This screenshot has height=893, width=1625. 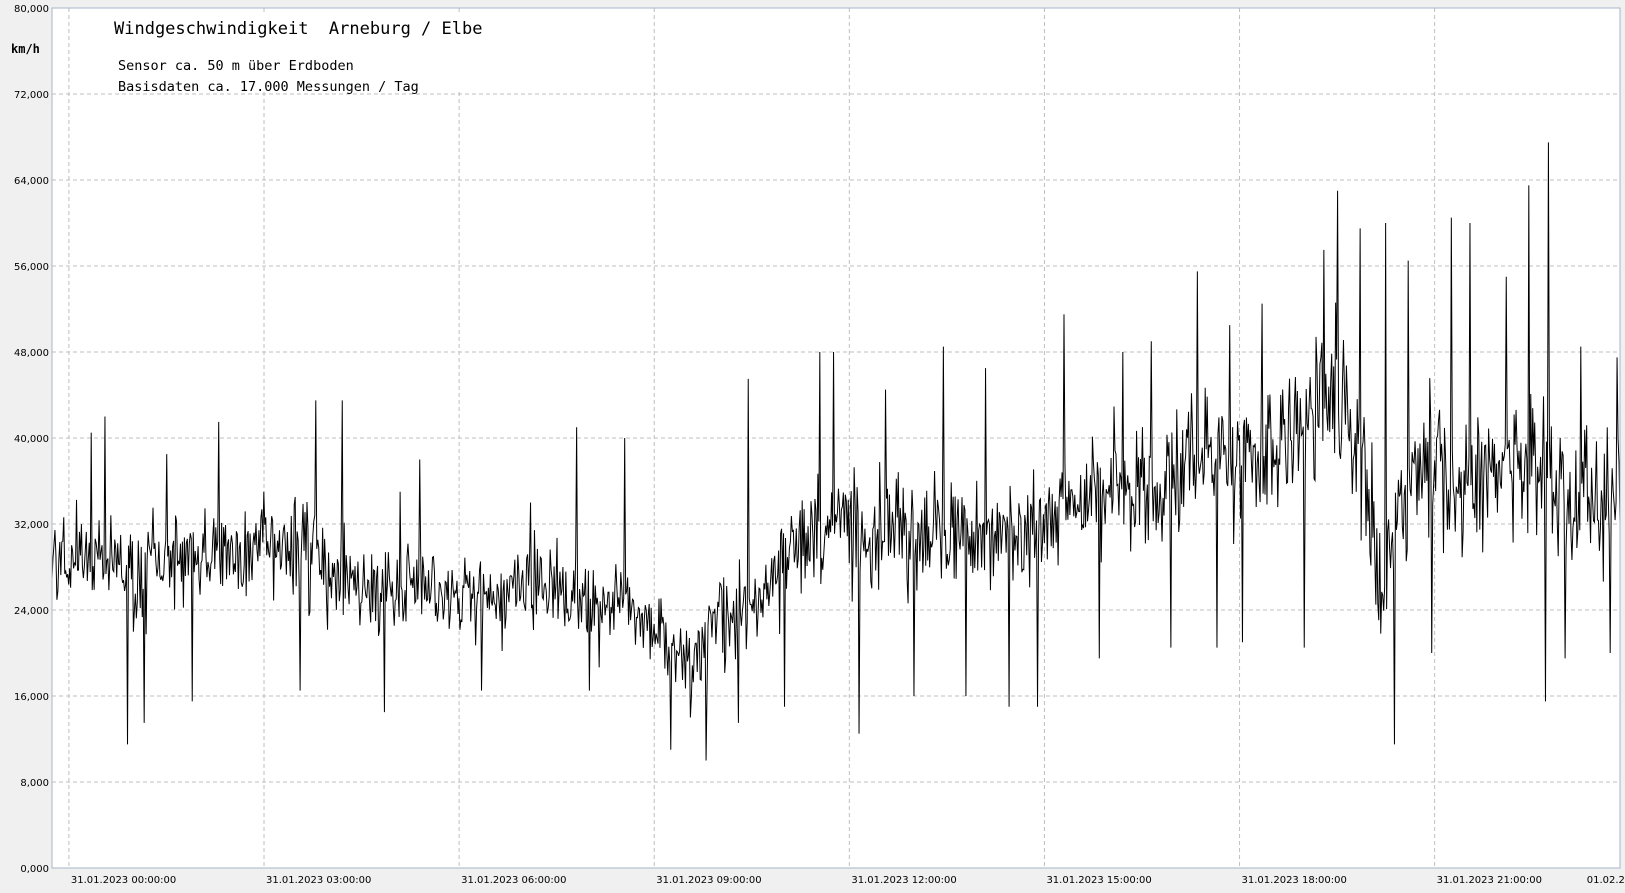 What do you see at coordinates (268, 87) in the screenshot?
I see `chart-subtitle-2: Basisdaten ca. 17.000 Messungen / Tag` at bounding box center [268, 87].